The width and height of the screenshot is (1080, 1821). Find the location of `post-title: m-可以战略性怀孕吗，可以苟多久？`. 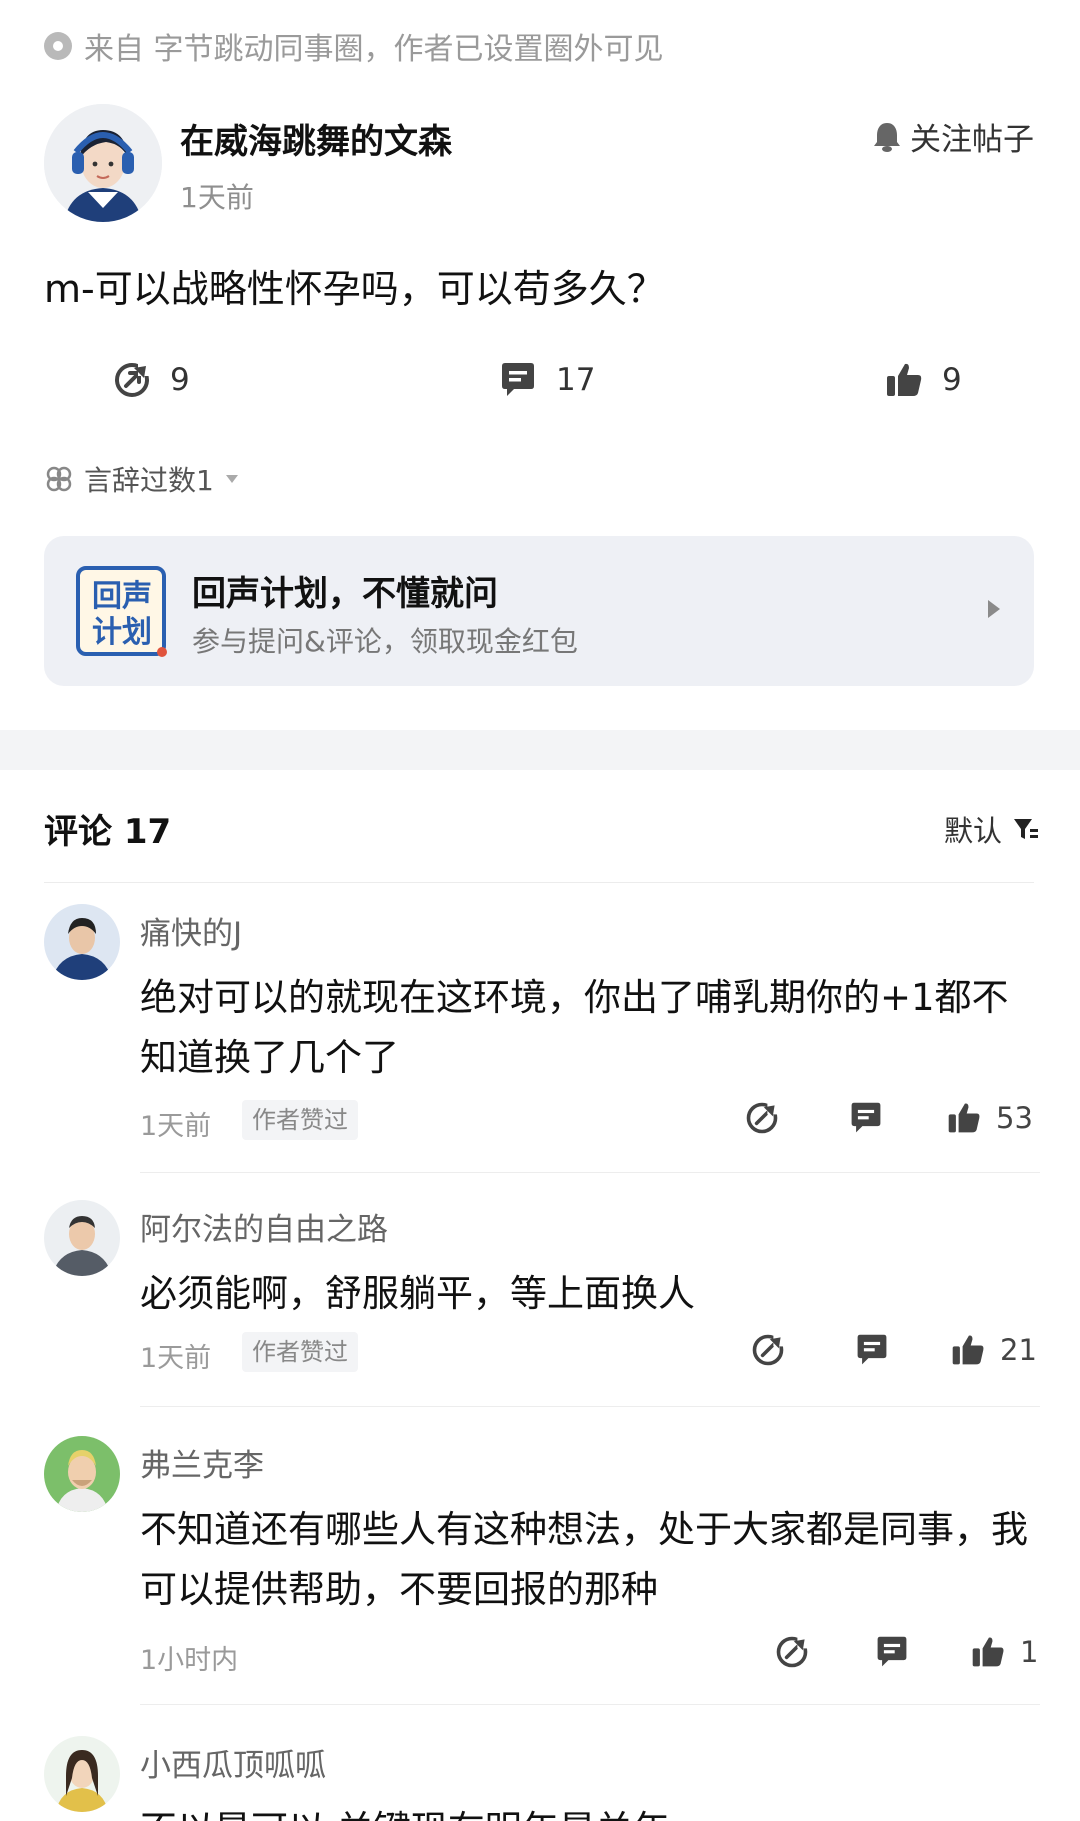

post-title: m-可以战略性怀孕吗，可以苟多久？ is located at coordinates (354, 289).